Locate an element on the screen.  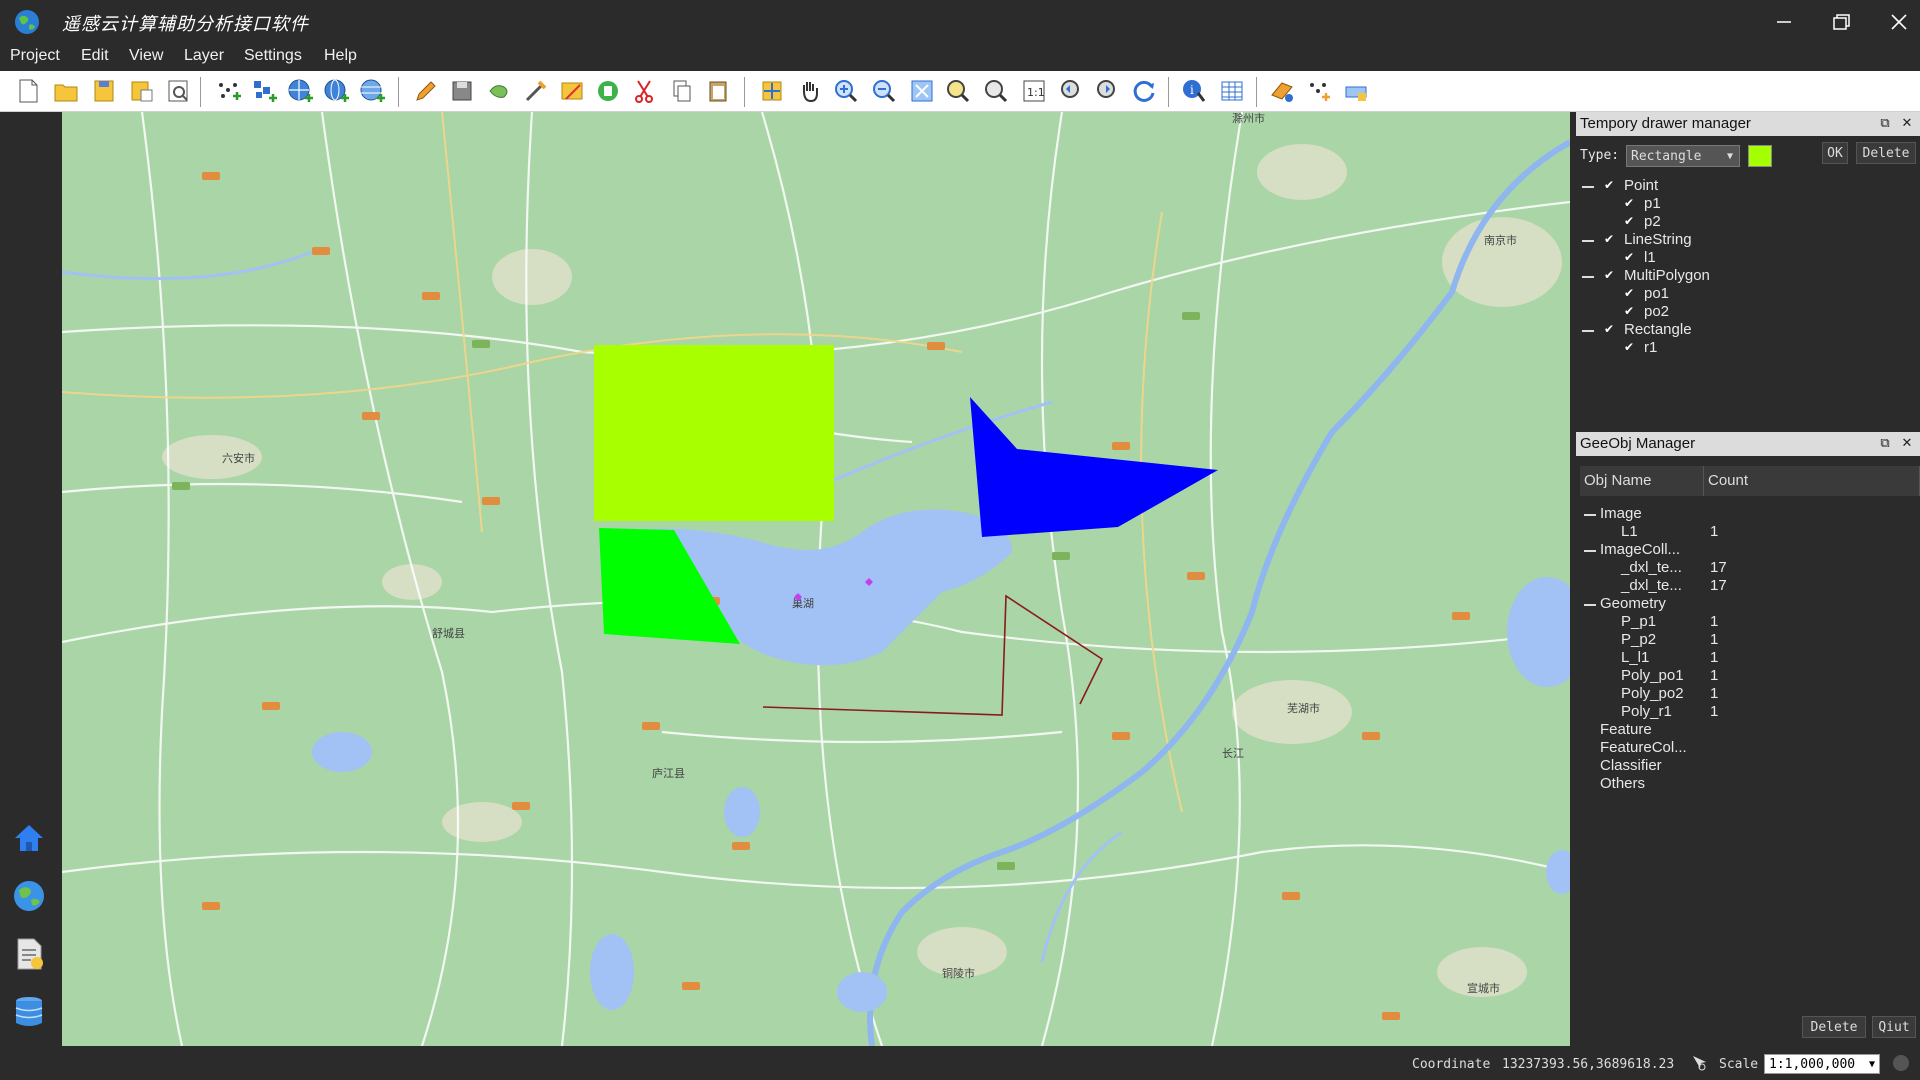
save-edits-icon is located at coordinates (462, 91).